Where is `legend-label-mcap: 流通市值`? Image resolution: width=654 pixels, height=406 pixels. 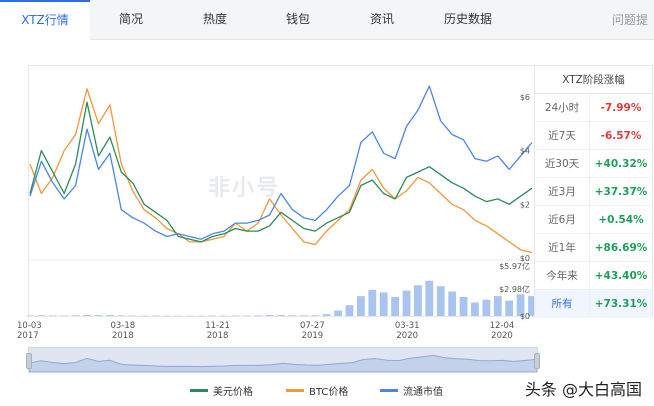 legend-label-mcap: 流通市值 is located at coordinates (423, 392).